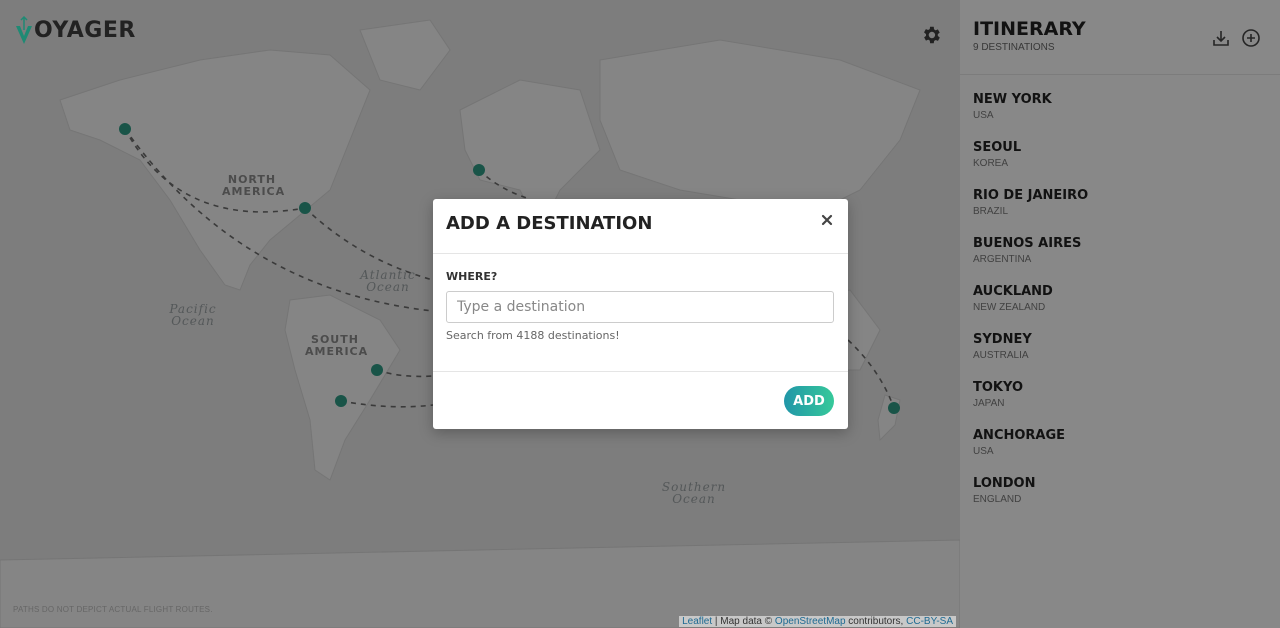 The height and width of the screenshot is (628, 1280). I want to click on modal-body: WHERE? Search from 4188 destinations!, so click(640, 313).